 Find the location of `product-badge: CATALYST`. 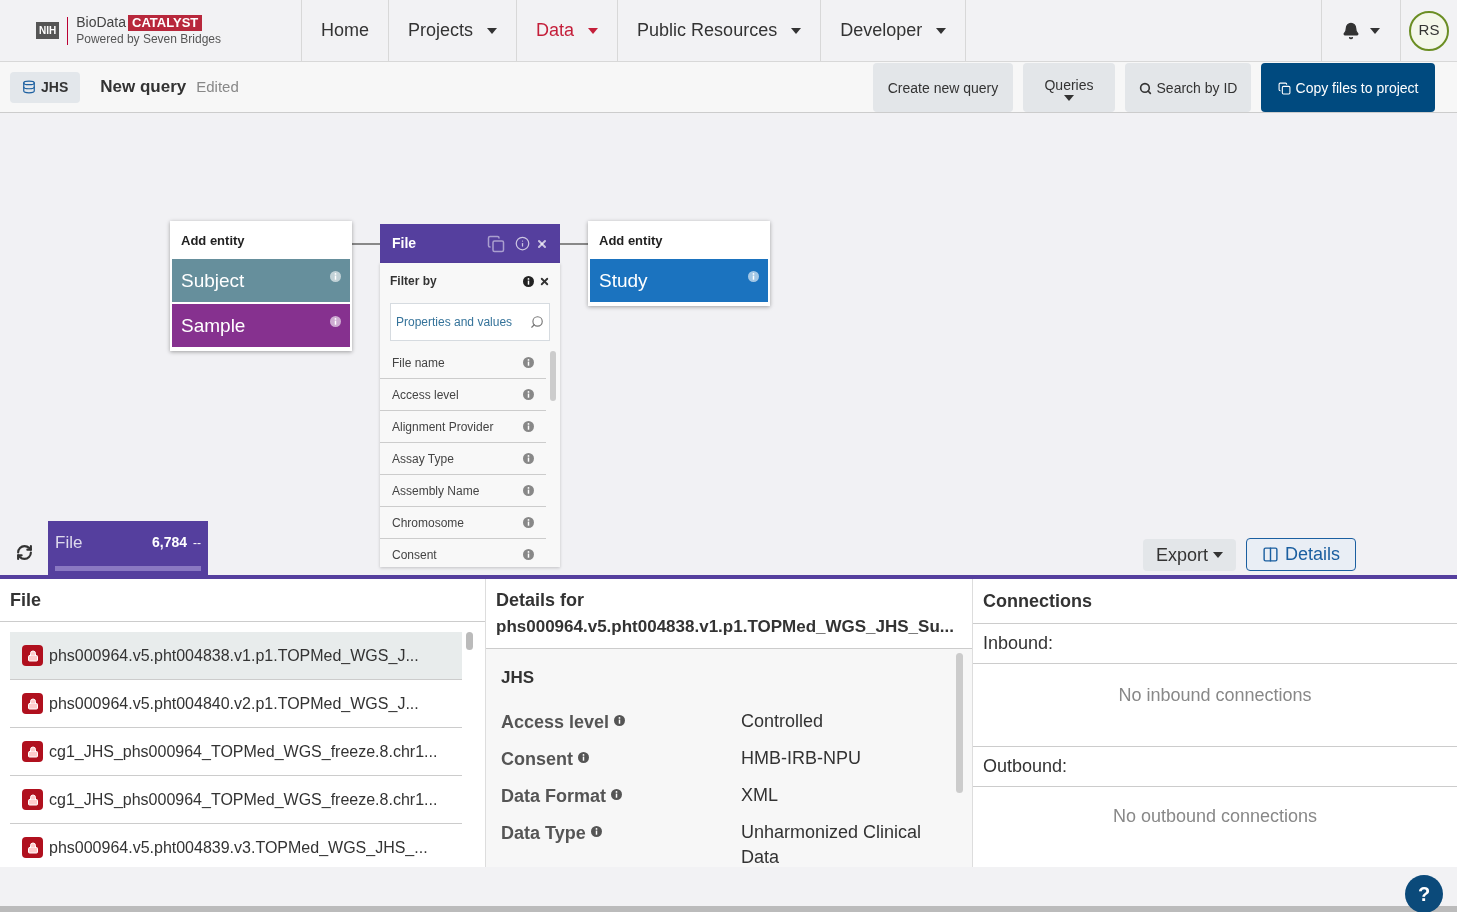

product-badge: CATALYST is located at coordinates (165, 23).